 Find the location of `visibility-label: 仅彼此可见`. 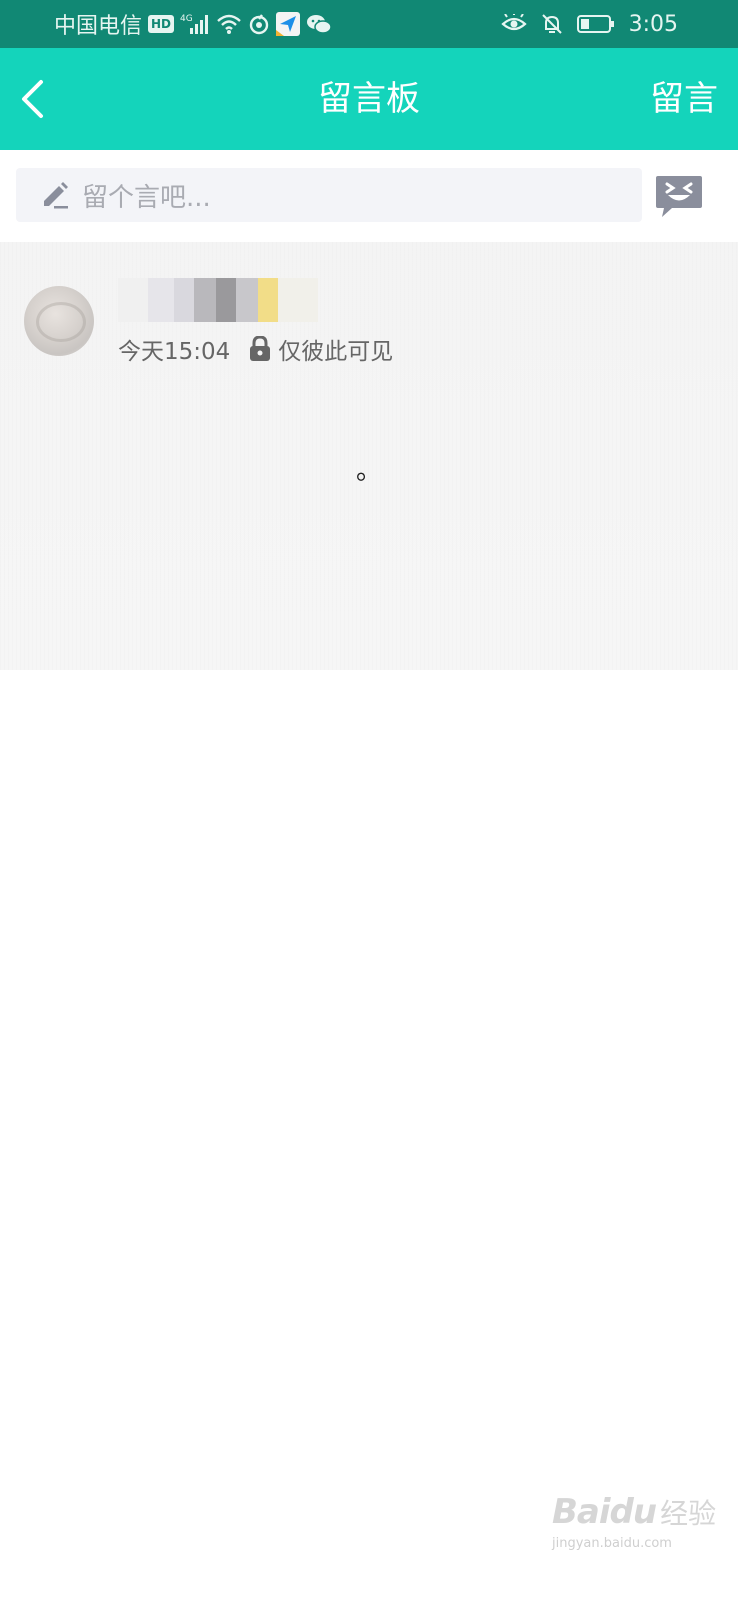

visibility-label: 仅彼此可见 is located at coordinates (336, 352).